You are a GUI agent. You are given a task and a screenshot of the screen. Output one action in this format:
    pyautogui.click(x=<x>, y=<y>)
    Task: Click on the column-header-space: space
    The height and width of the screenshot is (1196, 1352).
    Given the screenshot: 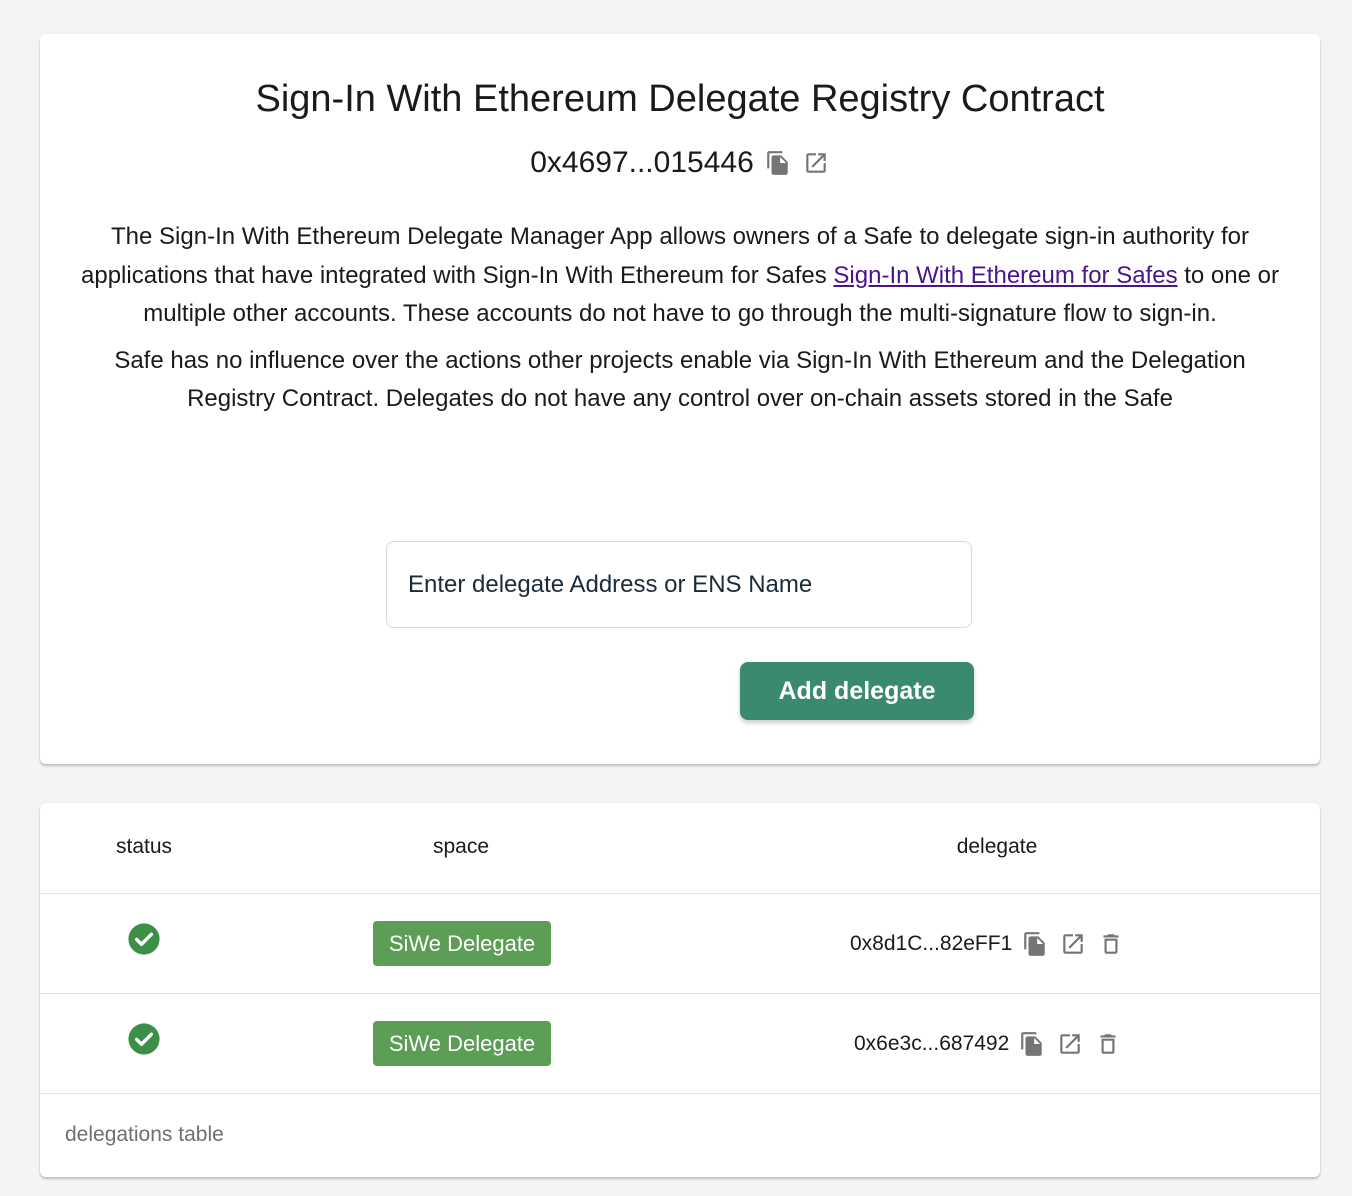 What is the action you would take?
    pyautogui.click(x=461, y=846)
    